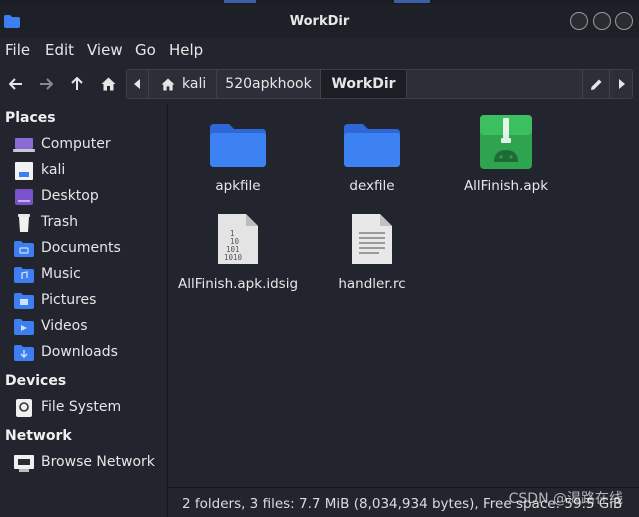  I want to click on menu-go: Go, so click(145, 50).